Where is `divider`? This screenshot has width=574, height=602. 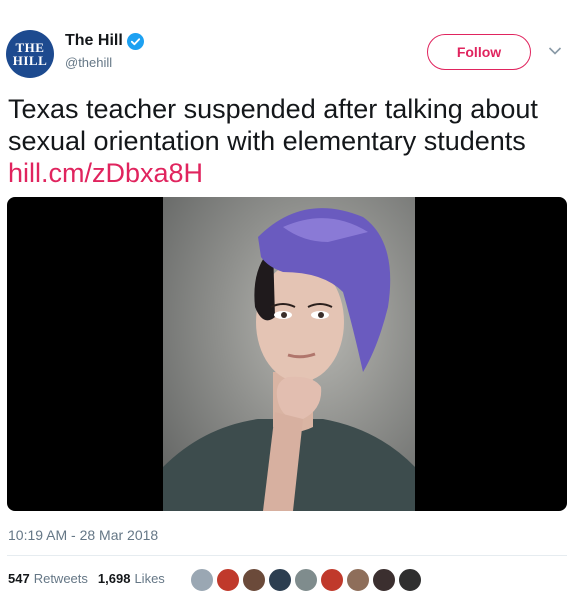
divider is located at coordinates (287, 555).